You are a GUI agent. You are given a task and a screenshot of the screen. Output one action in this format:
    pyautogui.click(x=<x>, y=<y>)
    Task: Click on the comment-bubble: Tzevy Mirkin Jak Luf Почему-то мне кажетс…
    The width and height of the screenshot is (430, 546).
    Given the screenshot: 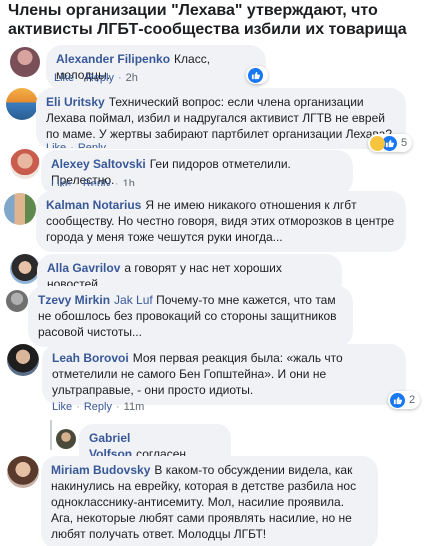 What is the action you would take?
    pyautogui.click(x=190, y=316)
    